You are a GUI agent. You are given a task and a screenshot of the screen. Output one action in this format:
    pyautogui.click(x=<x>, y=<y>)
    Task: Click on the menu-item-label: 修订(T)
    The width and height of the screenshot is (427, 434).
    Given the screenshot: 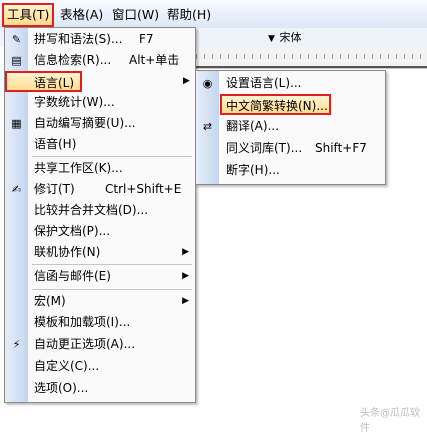 What is the action you would take?
    pyautogui.click(x=54, y=189)
    